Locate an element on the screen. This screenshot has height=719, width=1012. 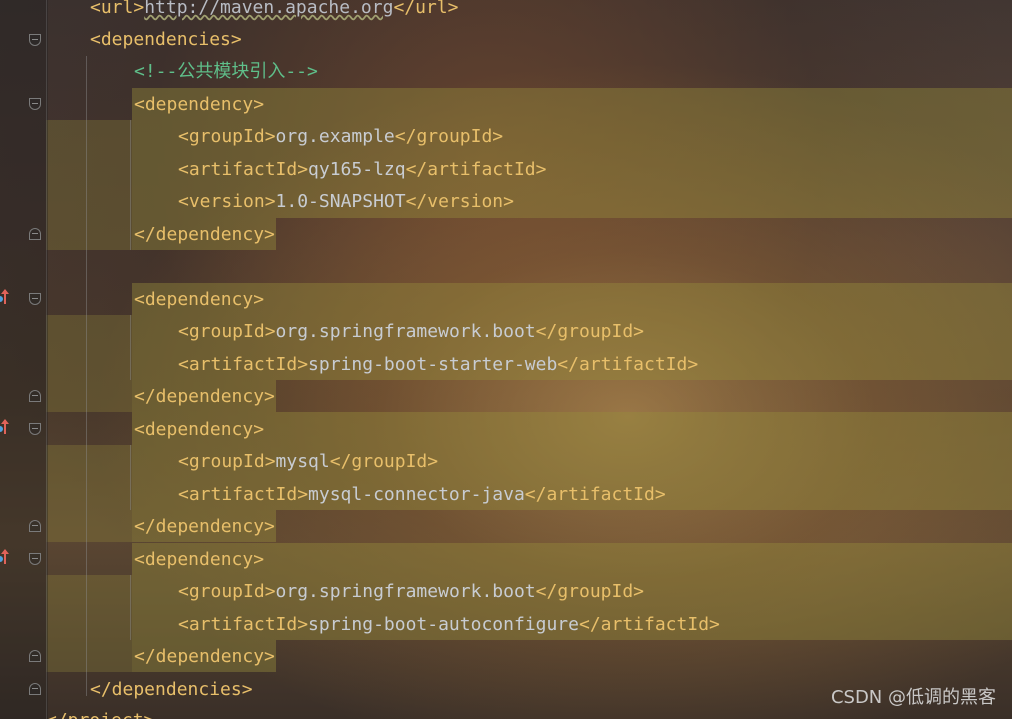
xml-comment: <!--公共模块引入--> is located at coordinates (226, 71).